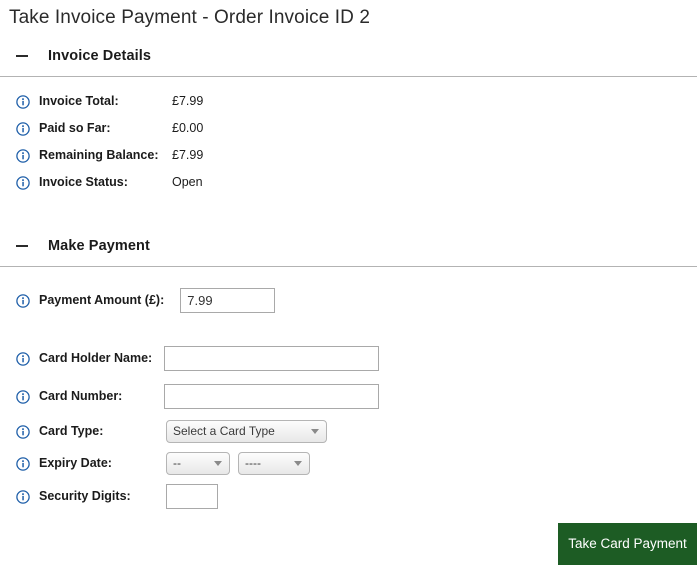  I want to click on form-row-security-digits: Security Digits:, so click(356, 496).